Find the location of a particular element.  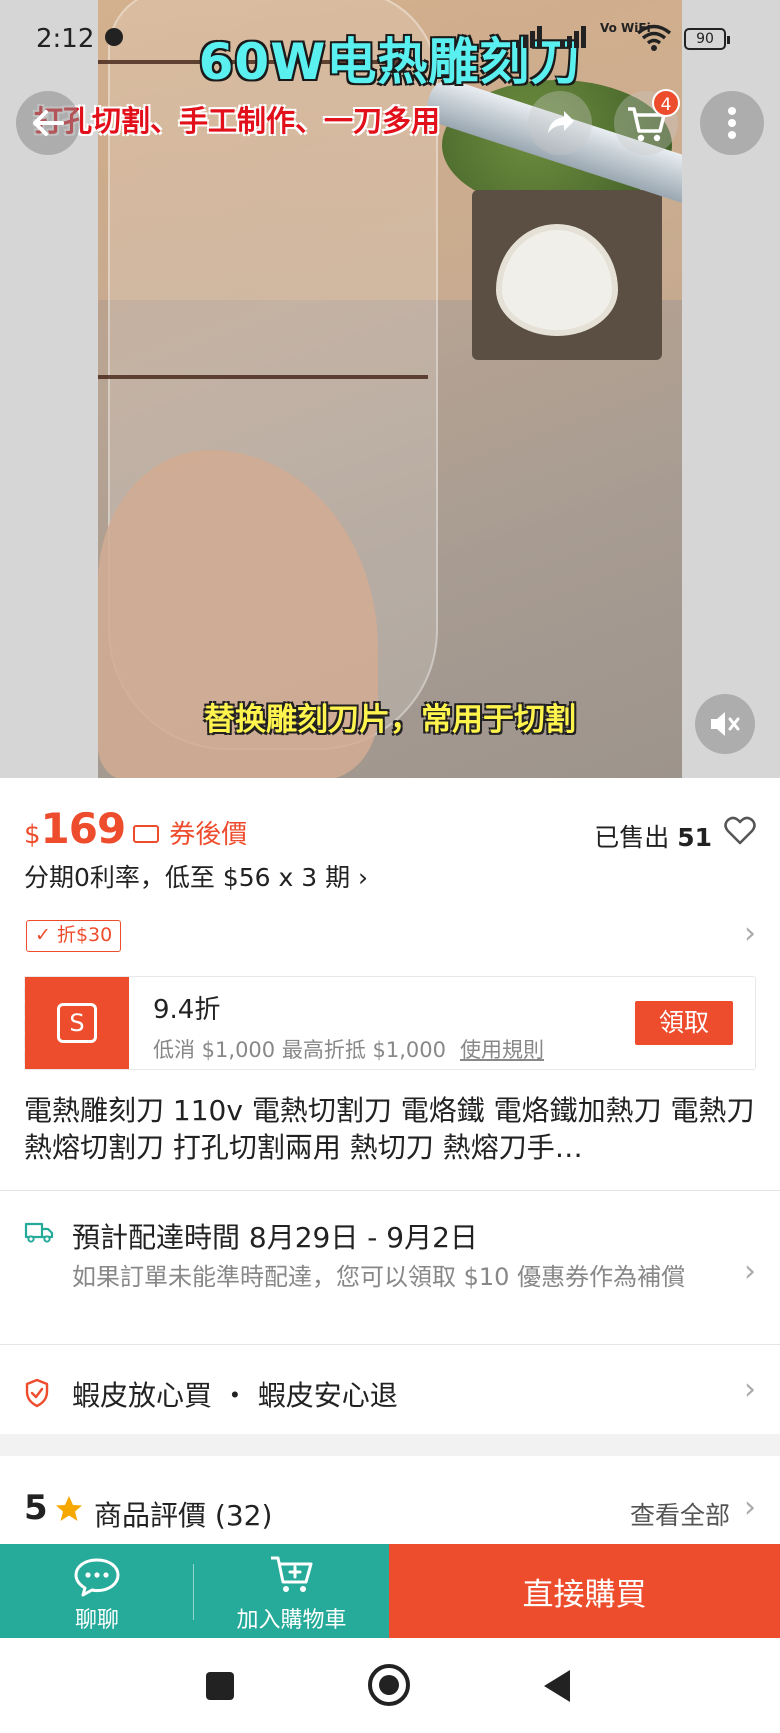

arrow-left-icon is located at coordinates (48, 123).